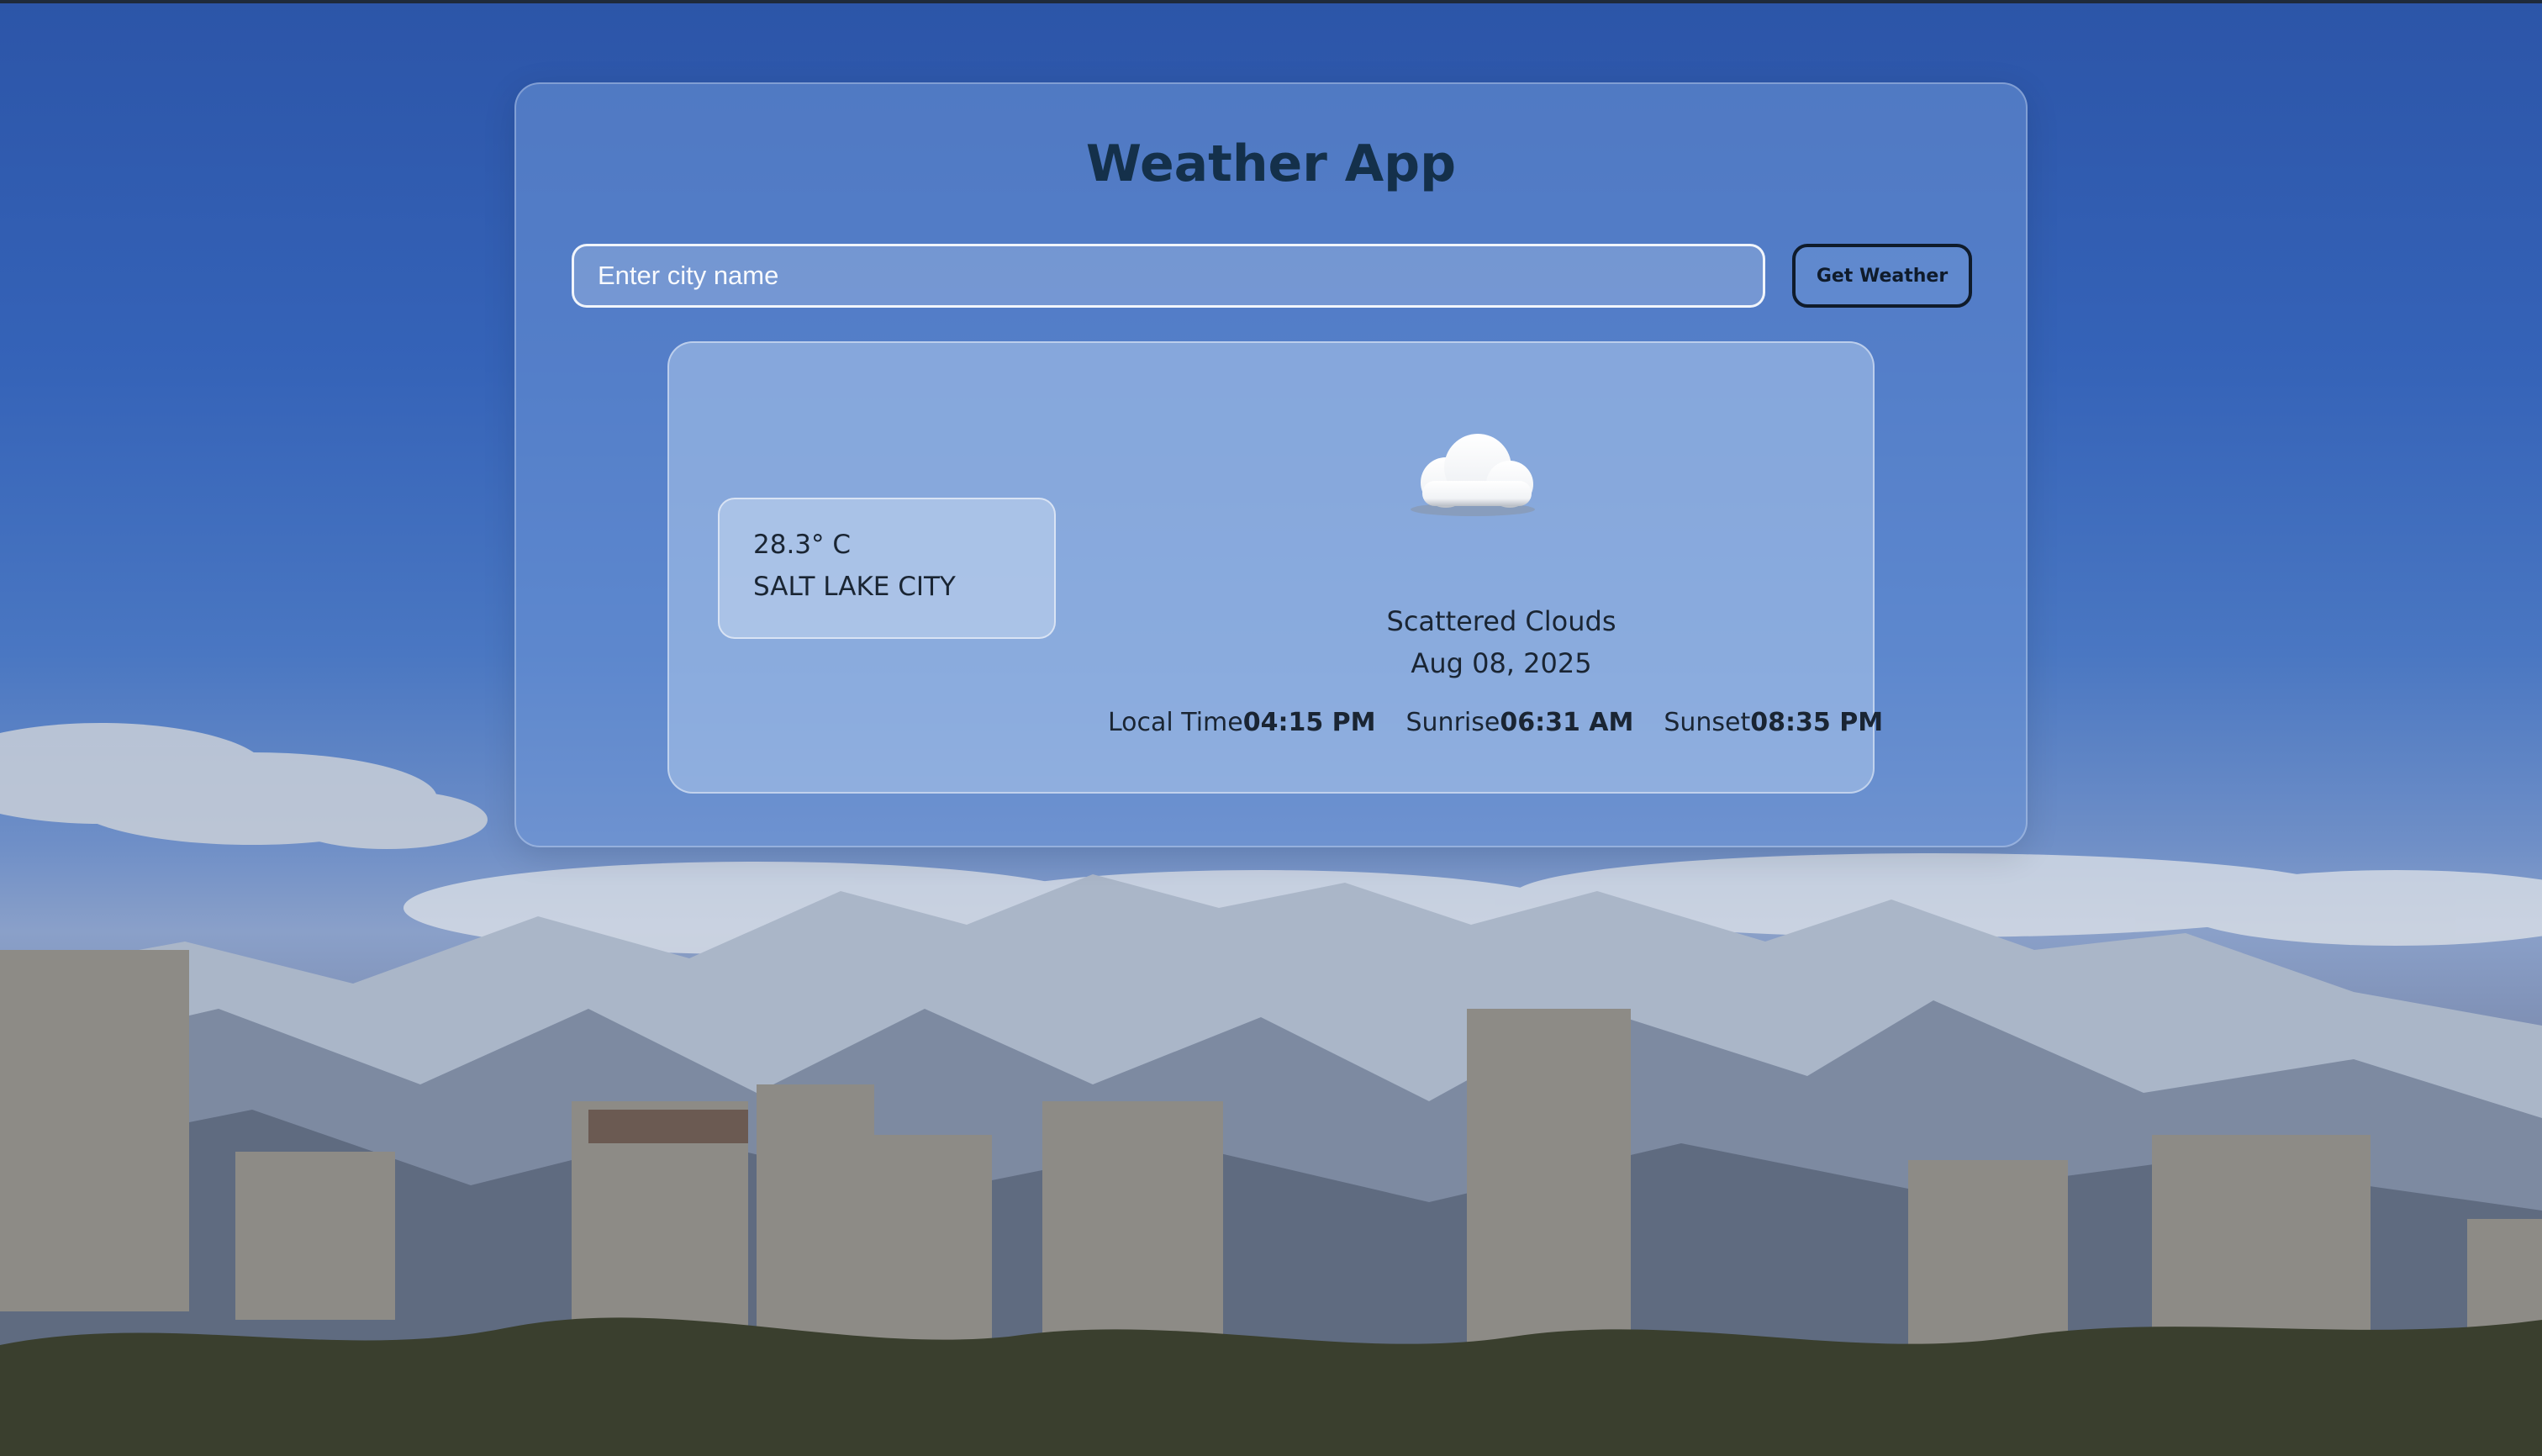 The image size is (2542, 1456). Describe the element at coordinates (887, 568) in the screenshot. I see `temperature-box: 28.3° C SALT LAKE CITY` at that location.